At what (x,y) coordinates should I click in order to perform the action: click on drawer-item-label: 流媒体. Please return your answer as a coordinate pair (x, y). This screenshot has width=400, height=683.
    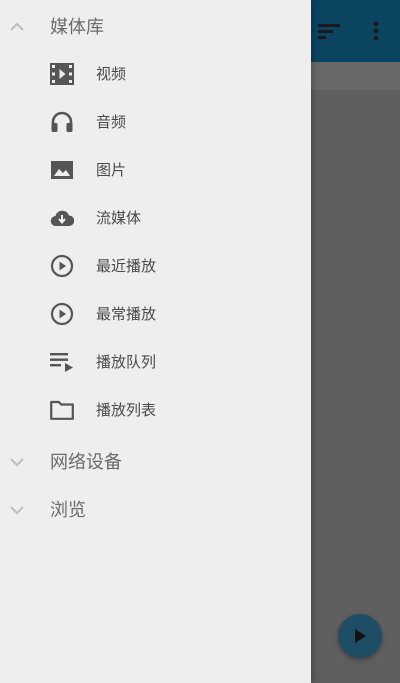
    Looking at the image, I should click on (119, 218).